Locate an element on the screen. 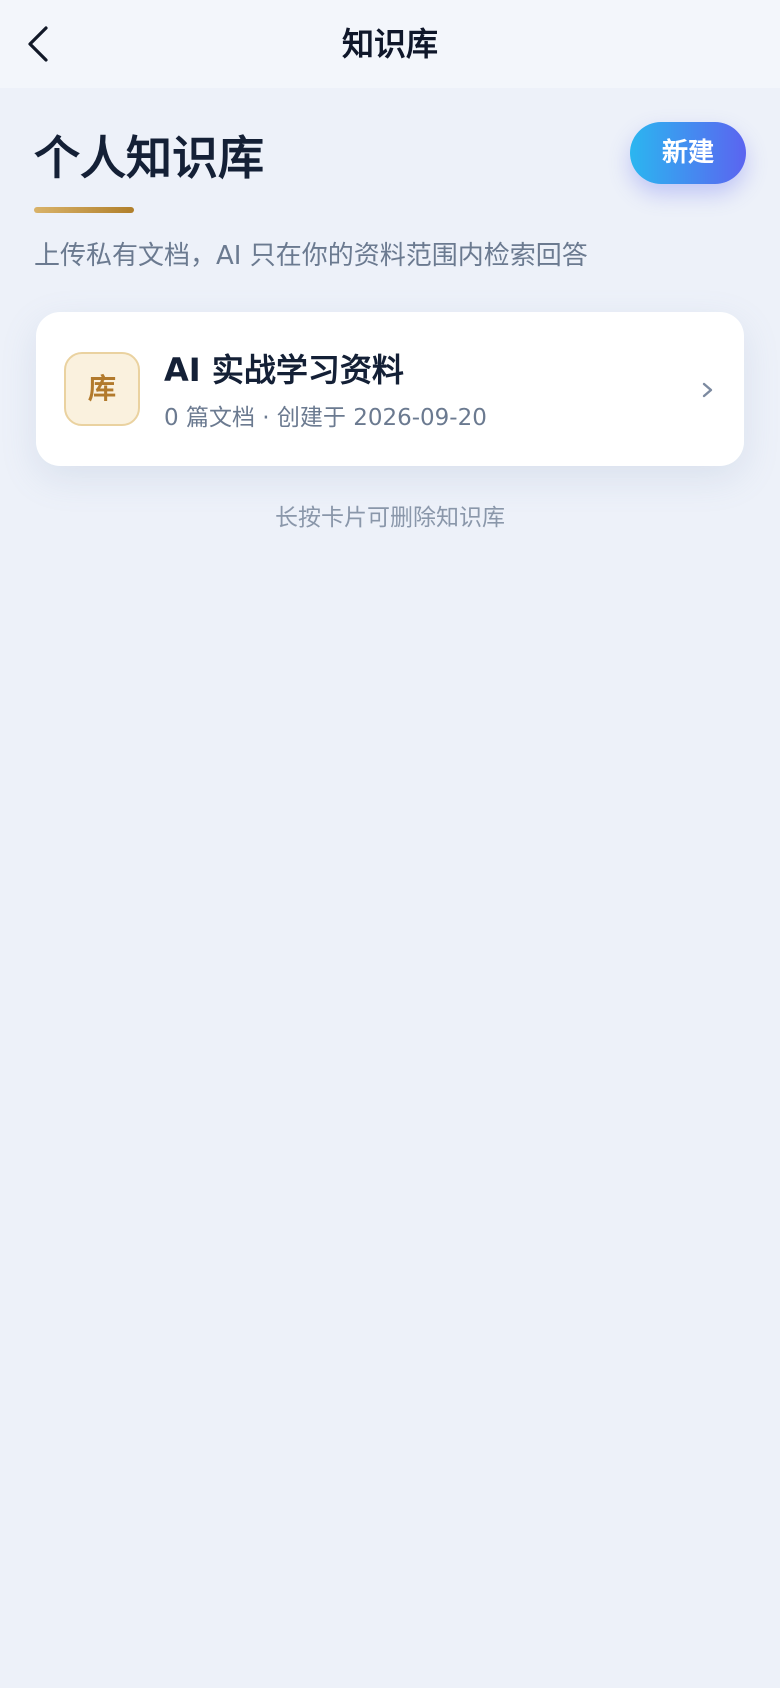 The width and height of the screenshot is (780, 1688). knowledge-base-meta: 0 篇文档 · 创建于 2026-09-20 is located at coordinates (325, 418).